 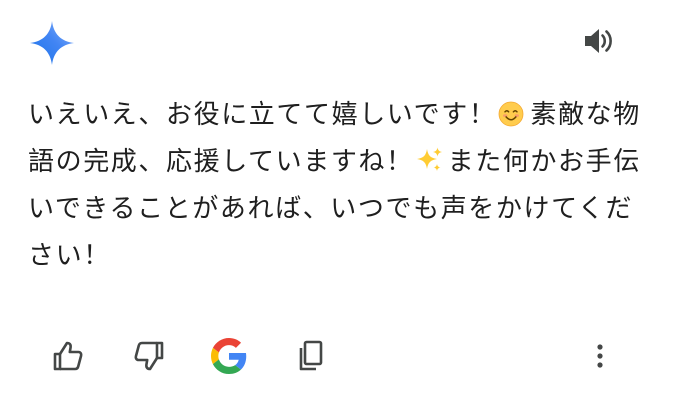 I want to click on sparkles-emoji-icon, so click(x=430, y=157).